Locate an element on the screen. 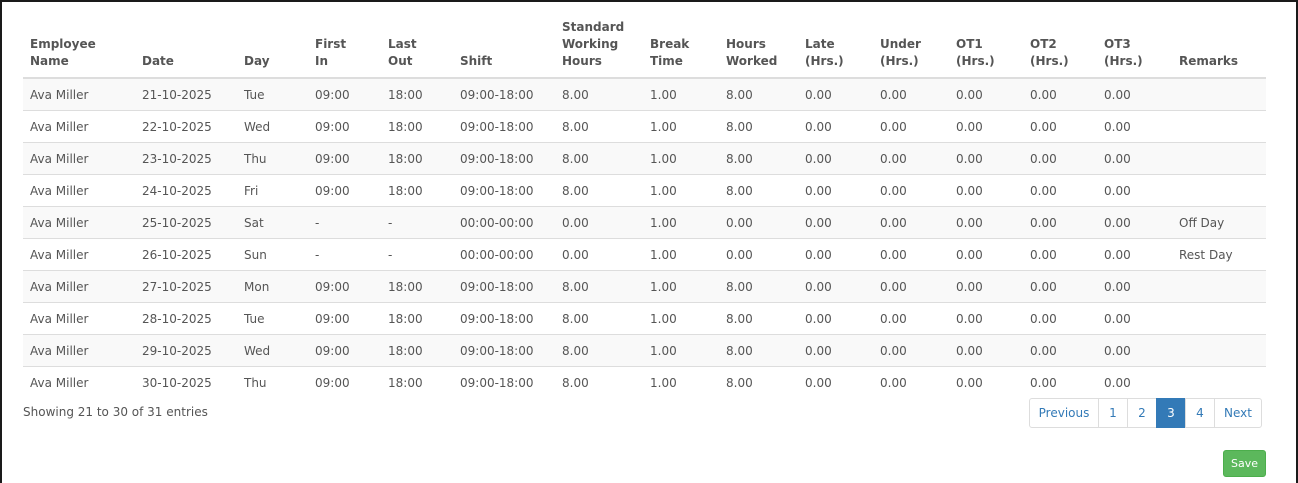 This screenshot has width=1298, height=483. table-cell: Sun is located at coordinates (272, 254).